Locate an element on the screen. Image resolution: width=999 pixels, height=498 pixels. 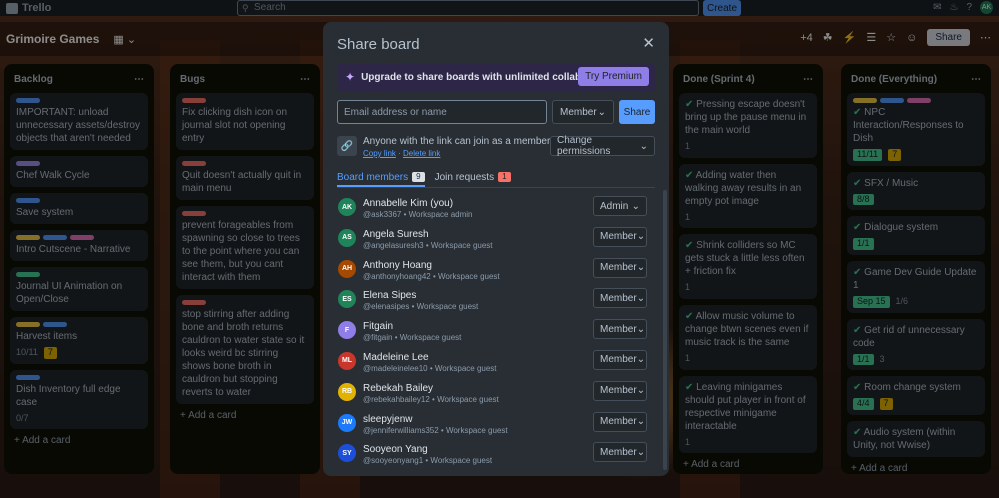
member-handle: @ask3367 • Workspace admin is located at coordinates (418, 214).